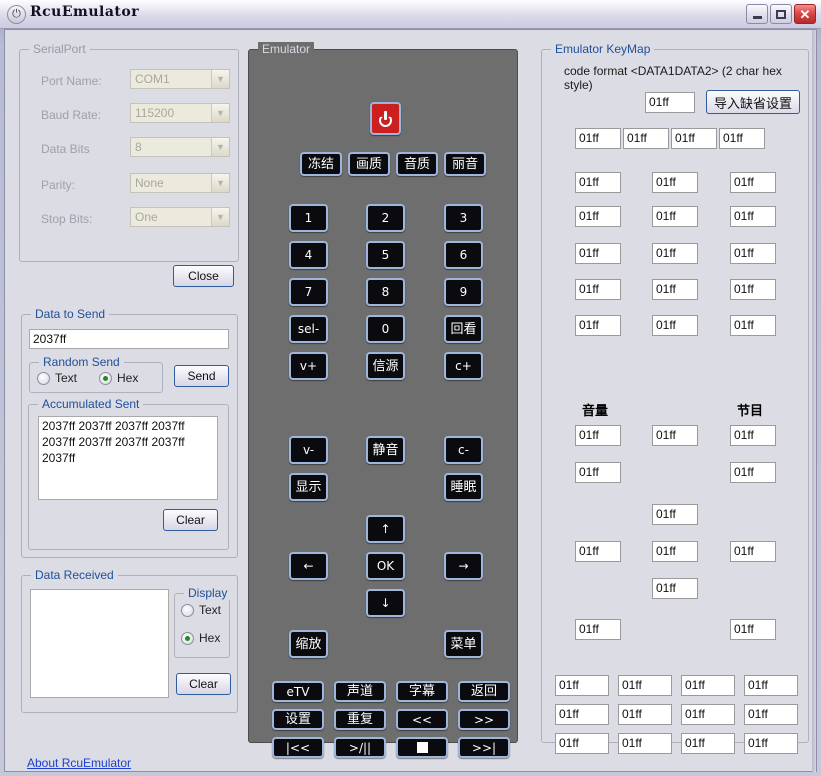 The width and height of the screenshot is (821, 776). I want to click on keymap-field-rewind: 01ff, so click(708, 714).